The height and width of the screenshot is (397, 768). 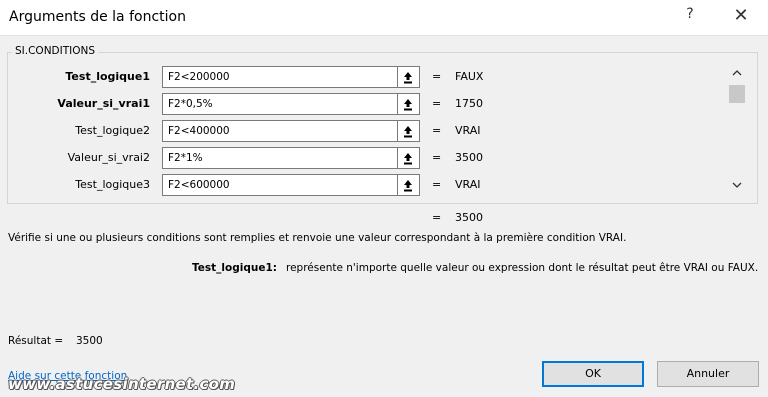 What do you see at coordinates (384, 18) in the screenshot?
I see `title-bar: Arguments de la fonction ? ✕` at bounding box center [384, 18].